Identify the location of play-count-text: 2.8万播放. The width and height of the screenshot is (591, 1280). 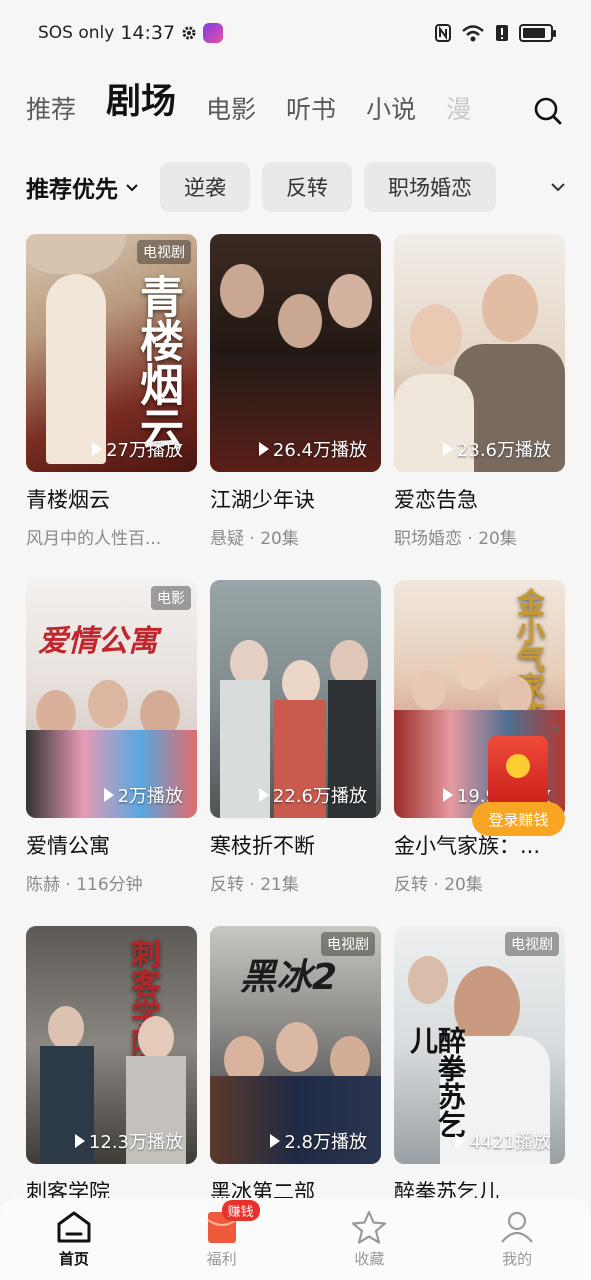
(325, 1142).